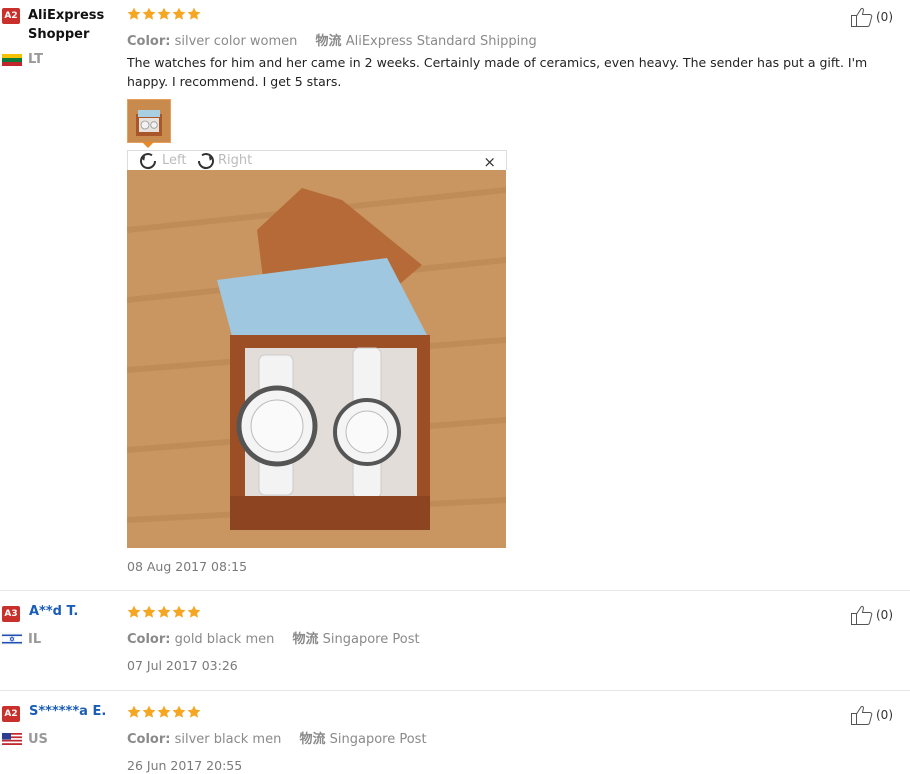  I want to click on rotate-right-icon, so click(205, 161).